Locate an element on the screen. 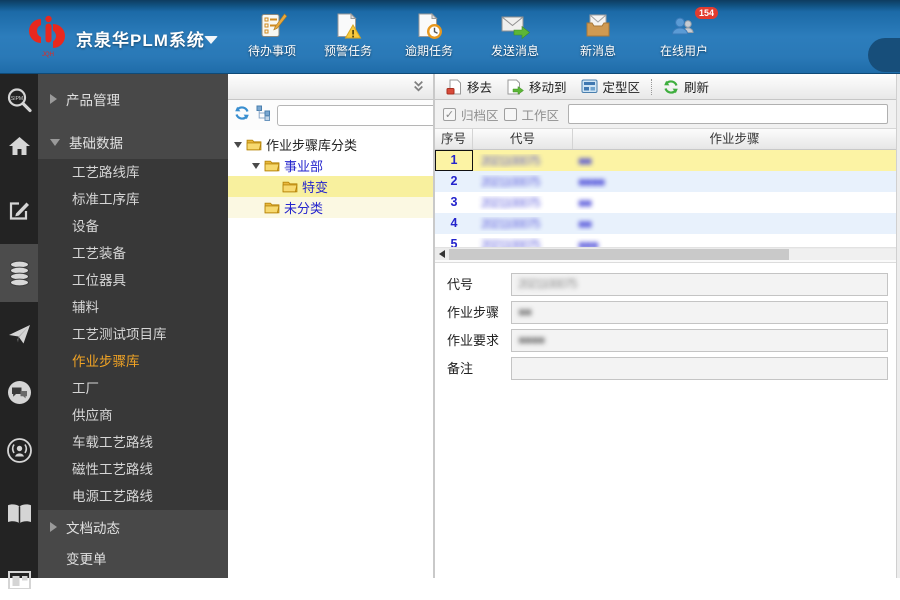 This screenshot has height=600, width=900. rail-item-chat is located at coordinates (19, 392).